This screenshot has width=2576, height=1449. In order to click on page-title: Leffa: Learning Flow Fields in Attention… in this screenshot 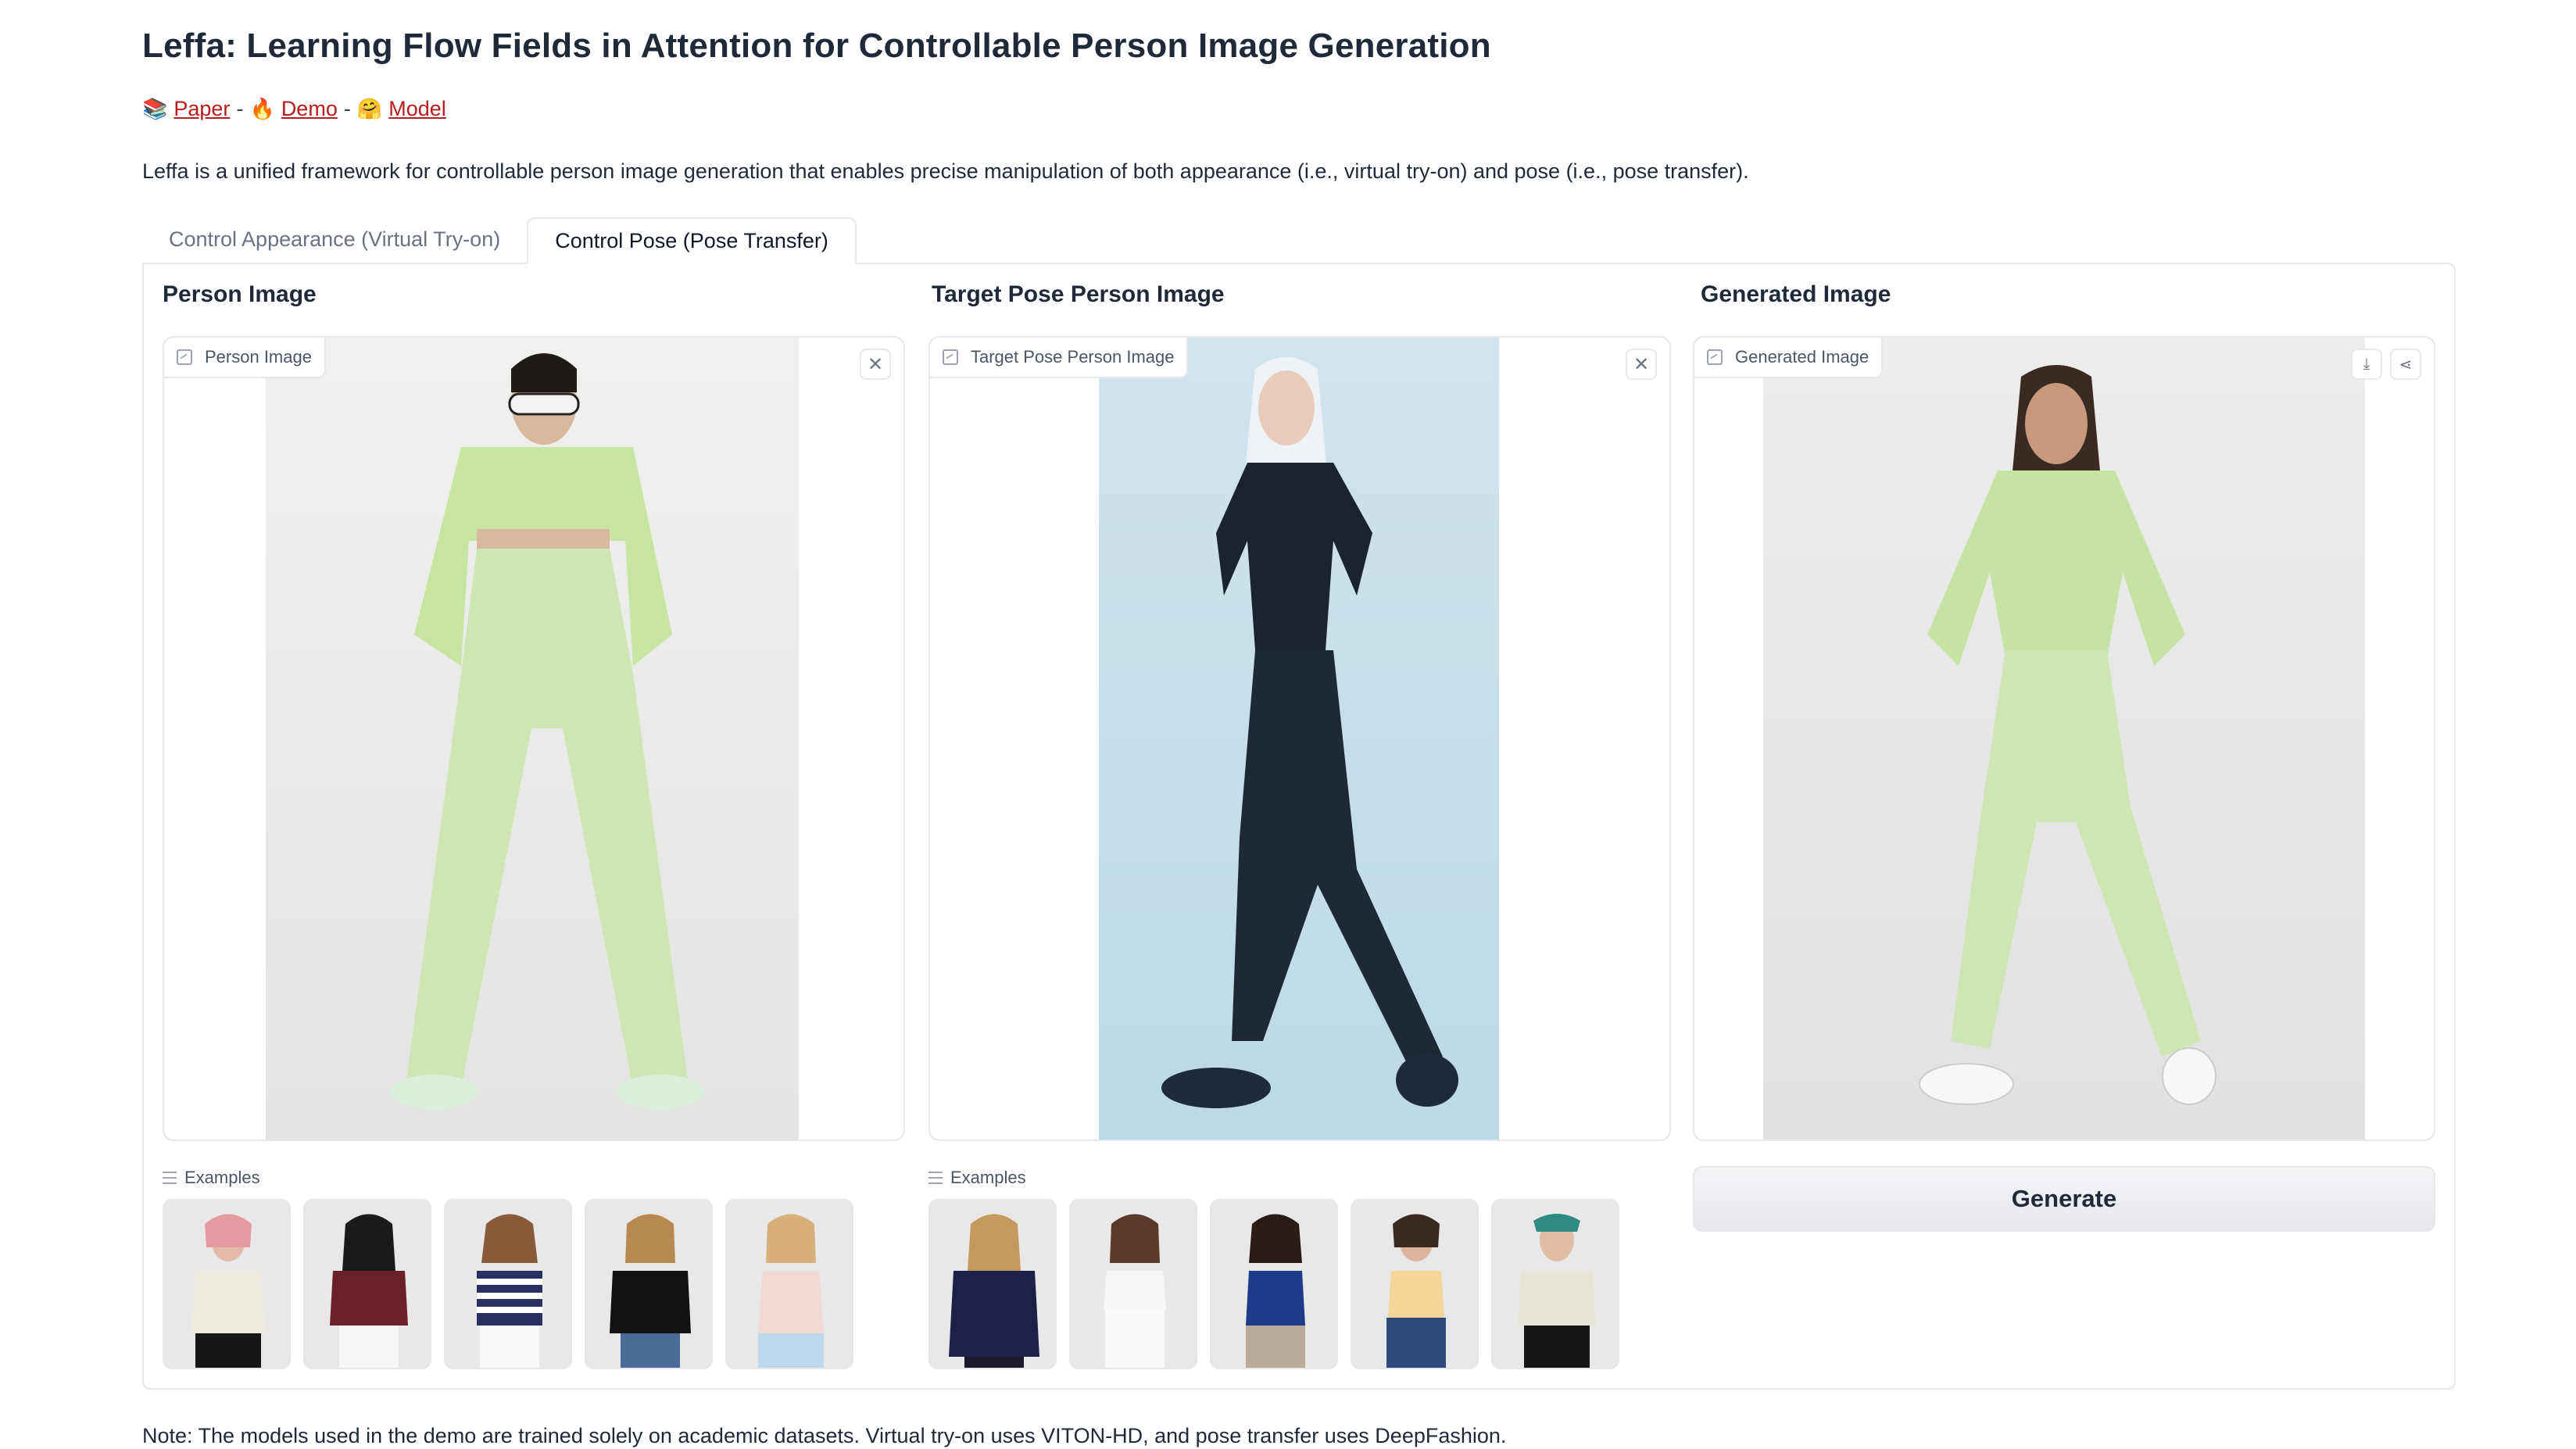, I will do `click(816, 46)`.